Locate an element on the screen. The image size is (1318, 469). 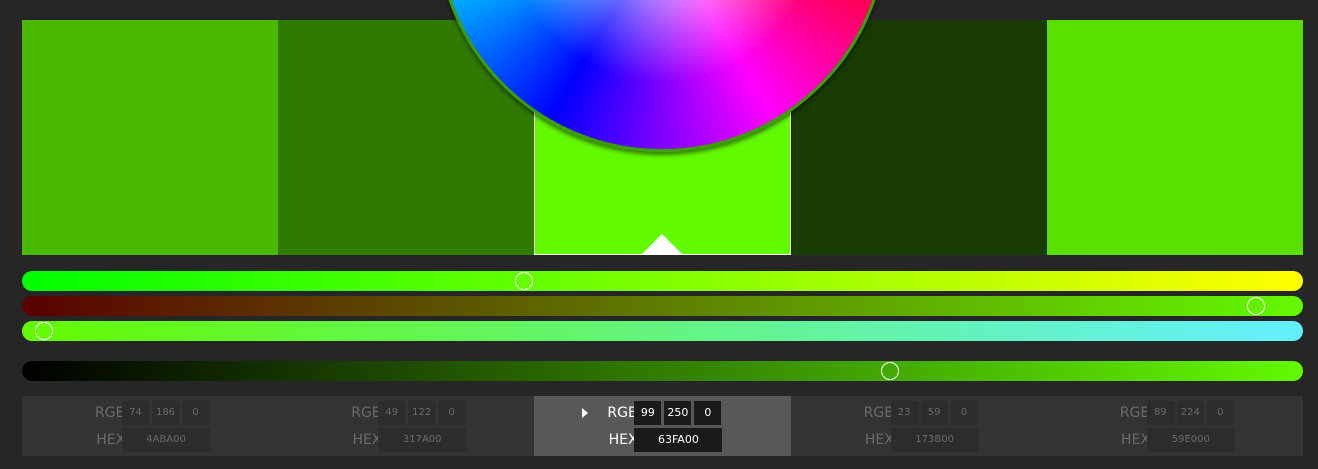
green-field: 122 is located at coordinates (422, 413).